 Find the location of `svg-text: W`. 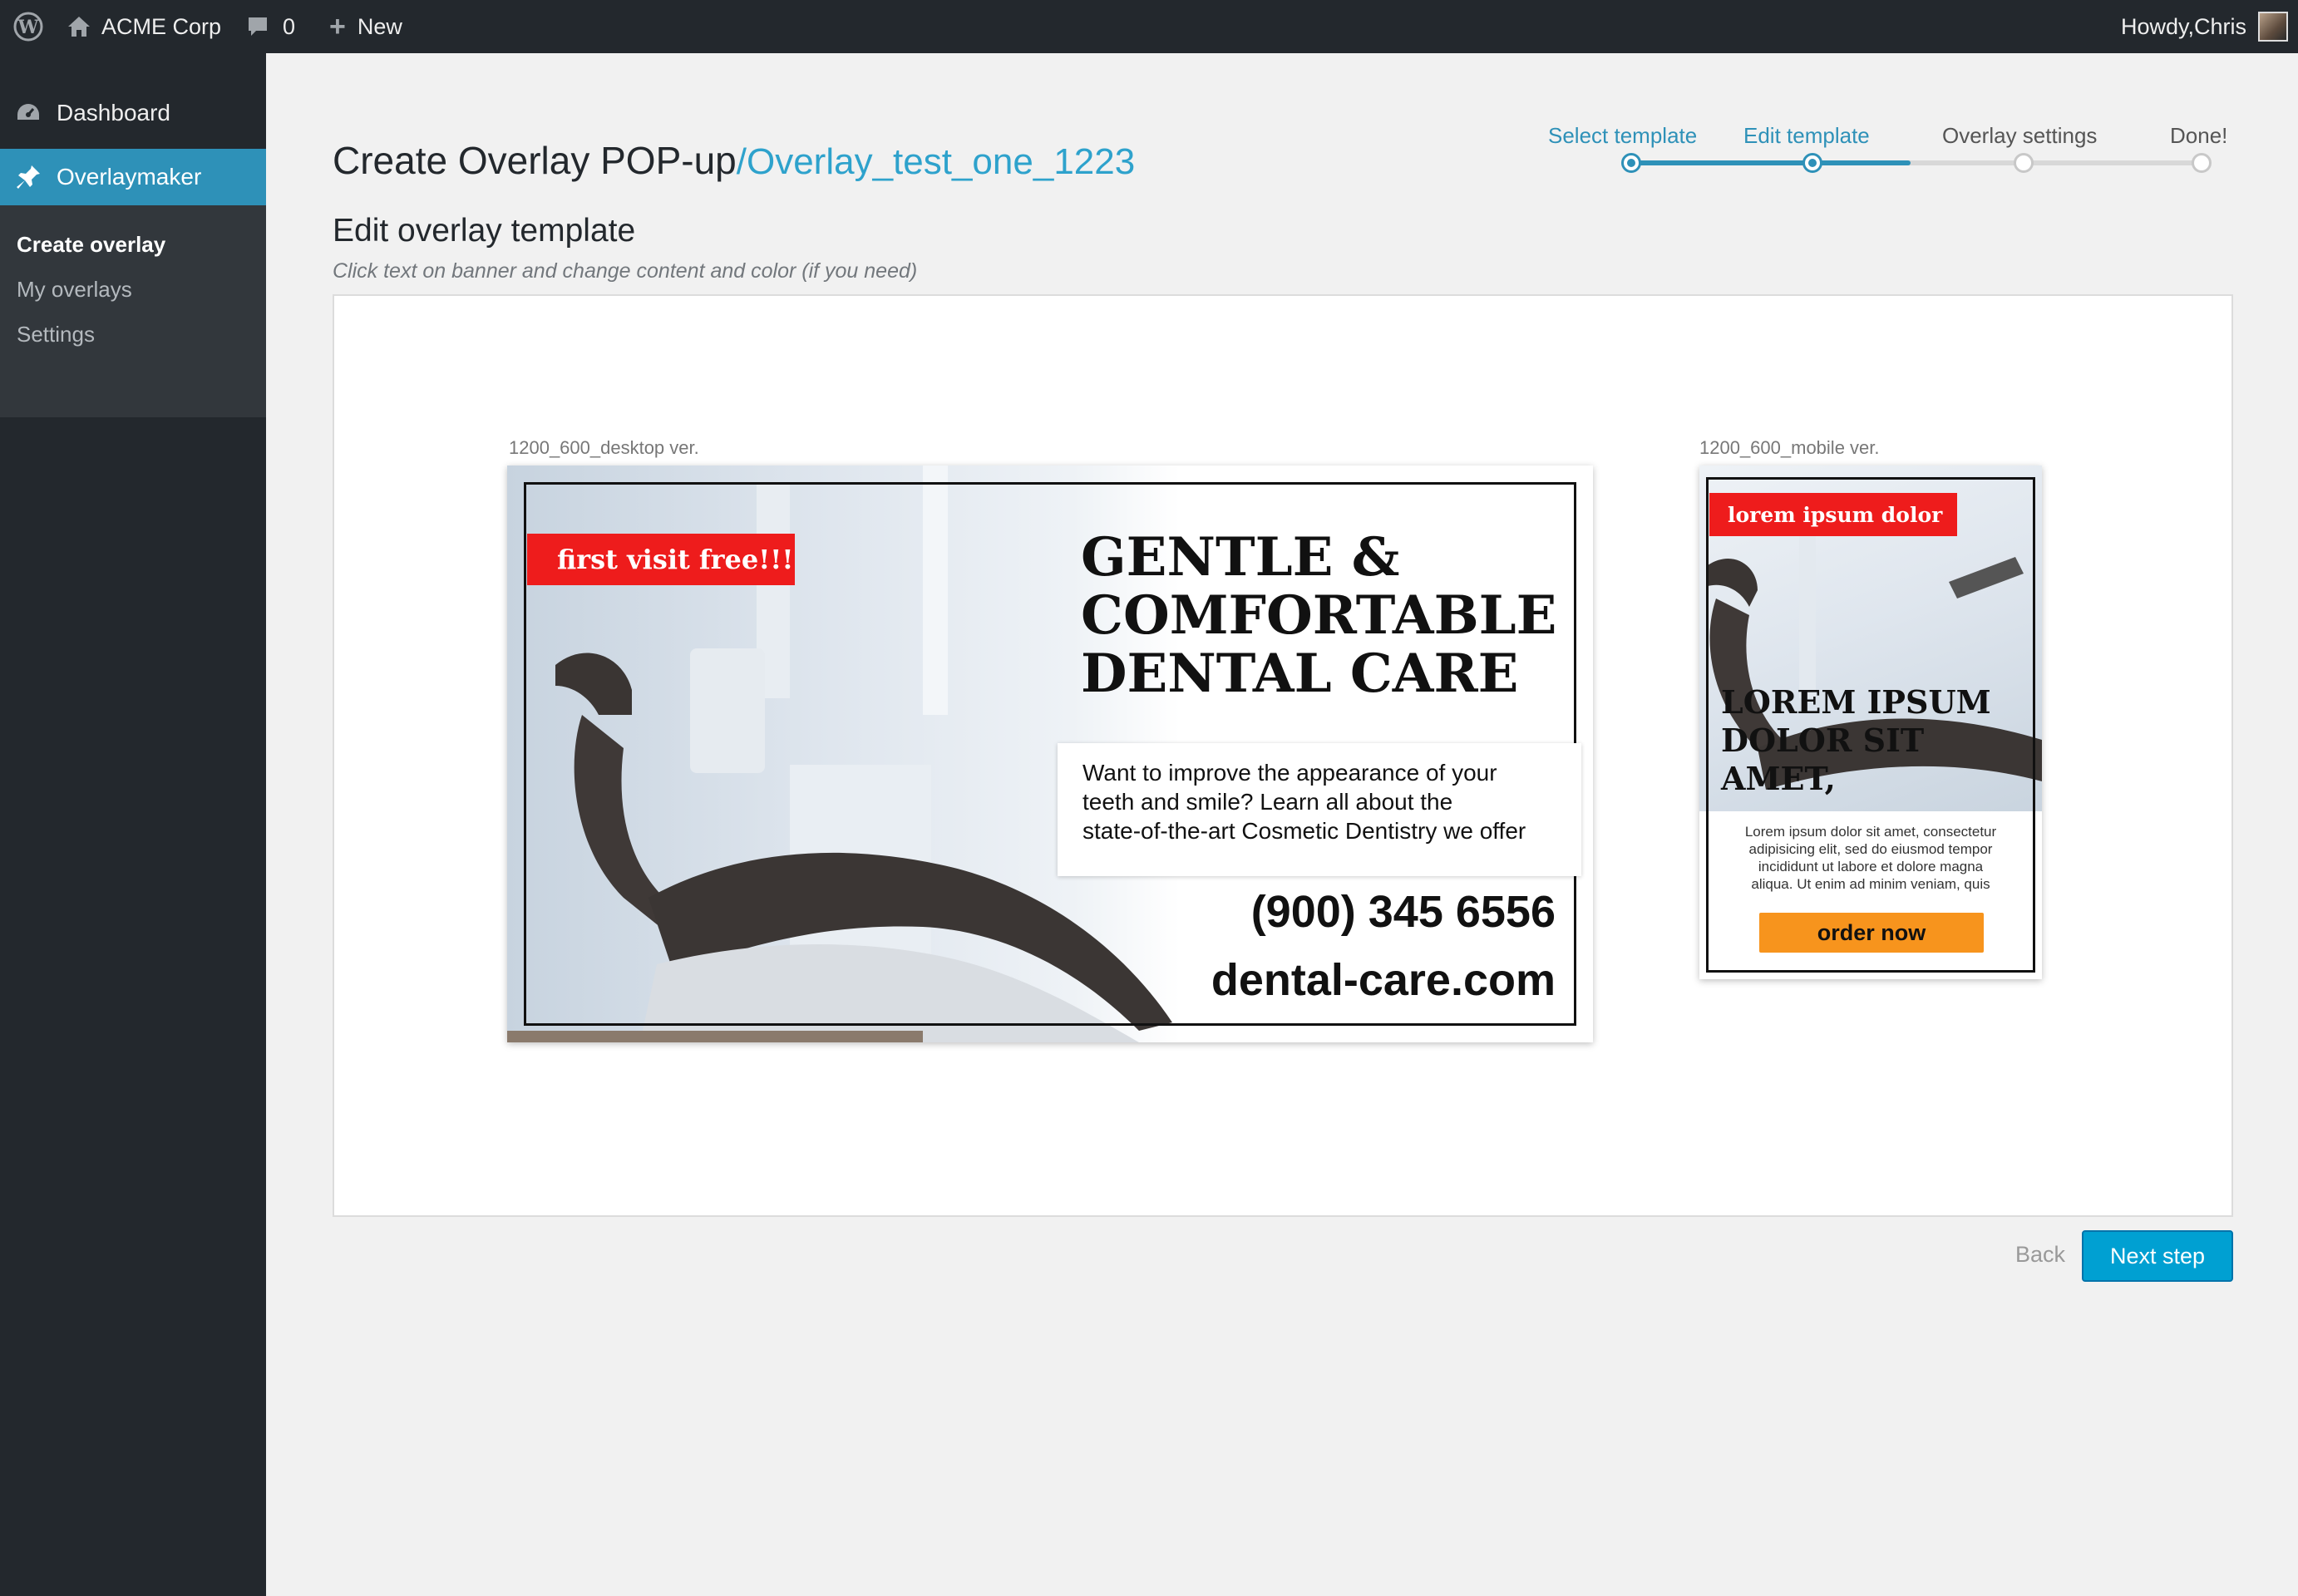

svg-text: W is located at coordinates (28, 27).